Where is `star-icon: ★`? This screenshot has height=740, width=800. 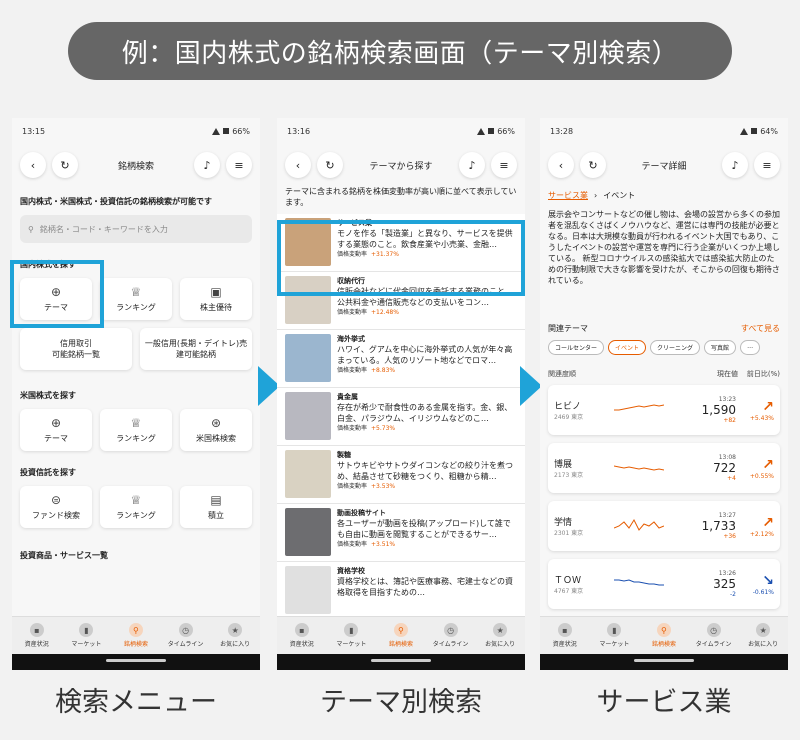
star-icon: ★ is located at coordinates (500, 630).